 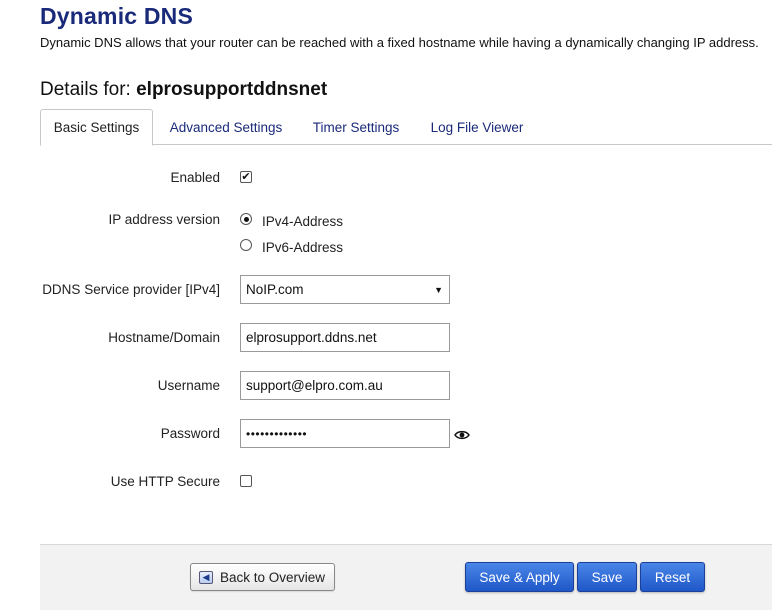 What do you see at coordinates (131, 289) in the screenshot?
I see `provider-label: DDNS Service provider [IPv4]` at bounding box center [131, 289].